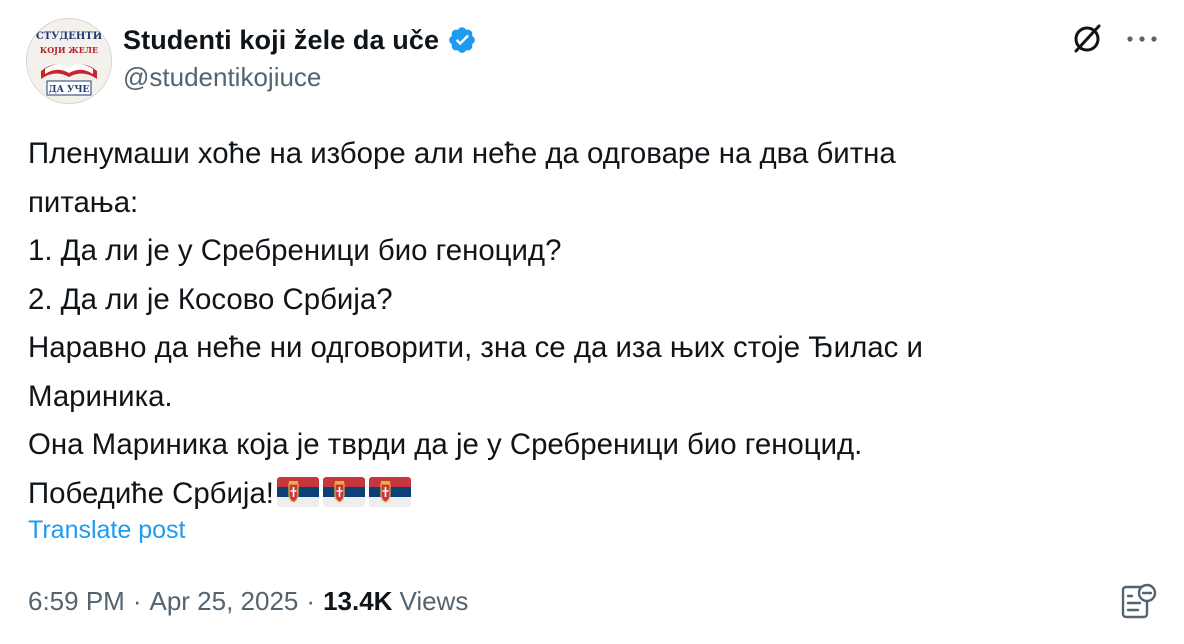 This screenshot has width=1184, height=644. Describe the element at coordinates (281, 40) in the screenshot. I see `author-display-name: Studenti koji žele da uče` at that location.